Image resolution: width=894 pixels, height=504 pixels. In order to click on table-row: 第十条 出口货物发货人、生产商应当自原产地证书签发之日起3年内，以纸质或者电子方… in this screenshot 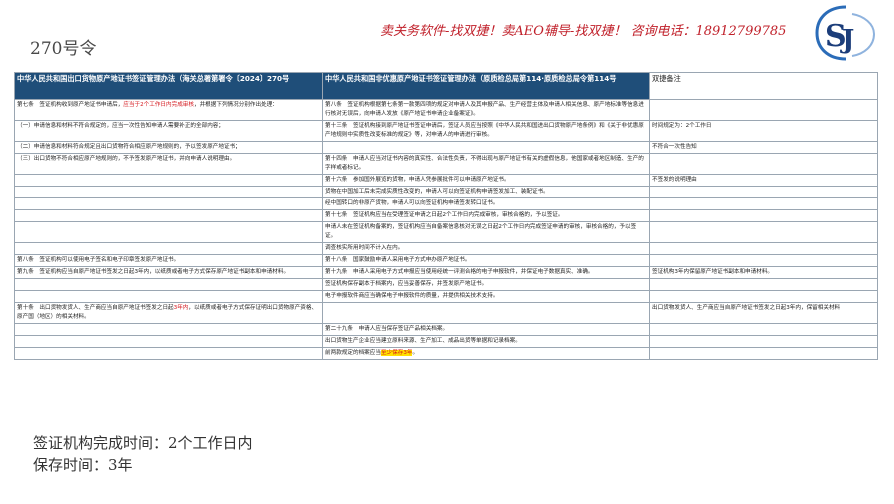, I will do `click(446, 312)`.